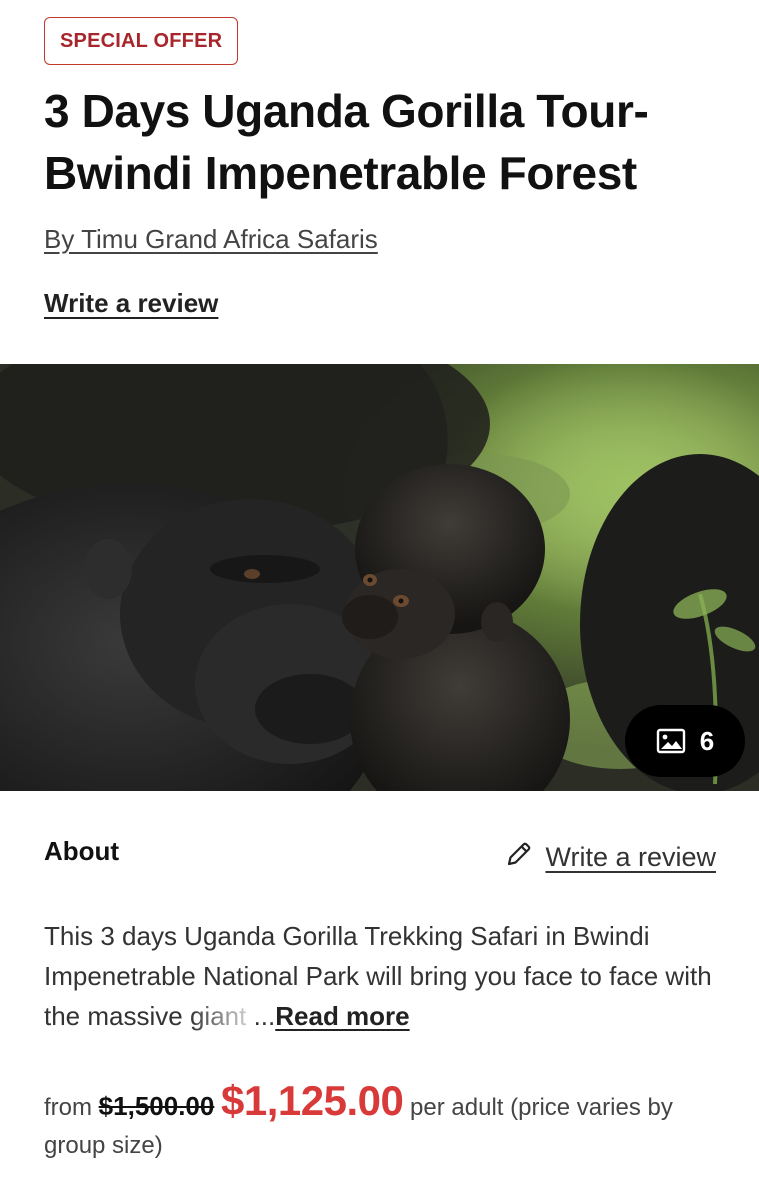  I want to click on description-faded-text: giant, so click(218, 1016).